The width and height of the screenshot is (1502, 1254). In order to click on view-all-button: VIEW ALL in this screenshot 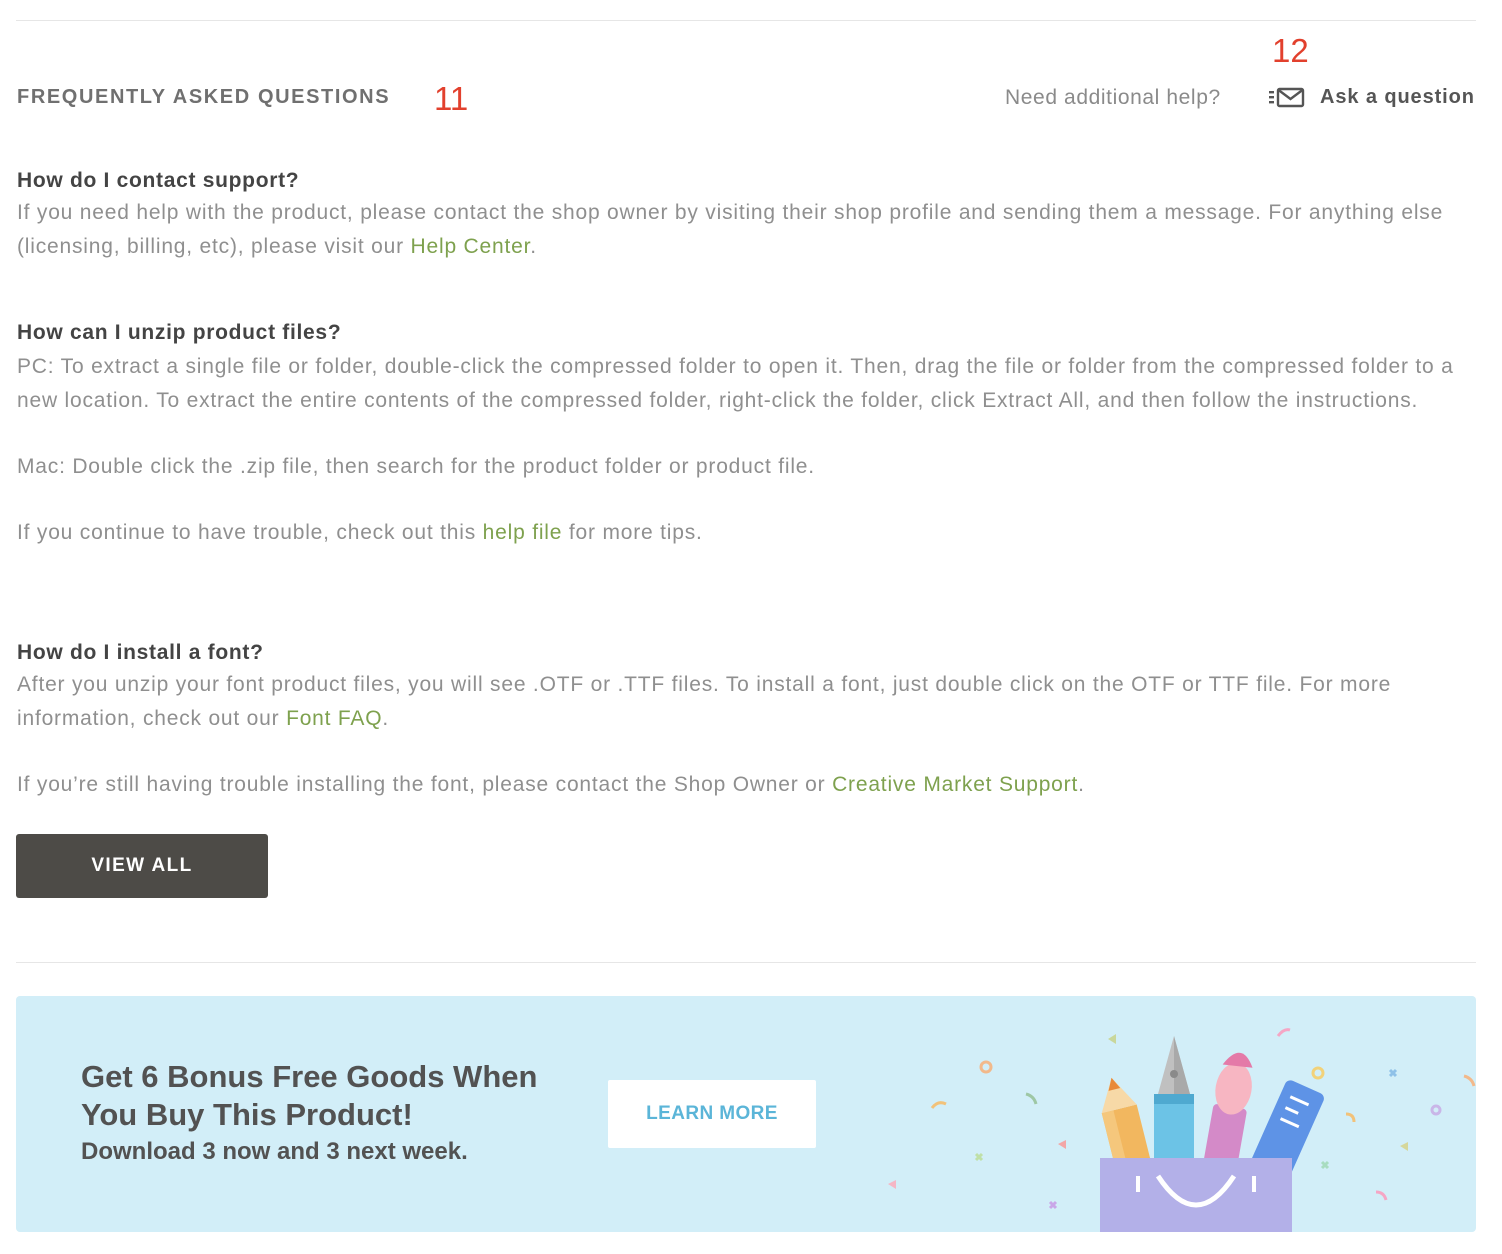, I will do `click(142, 866)`.